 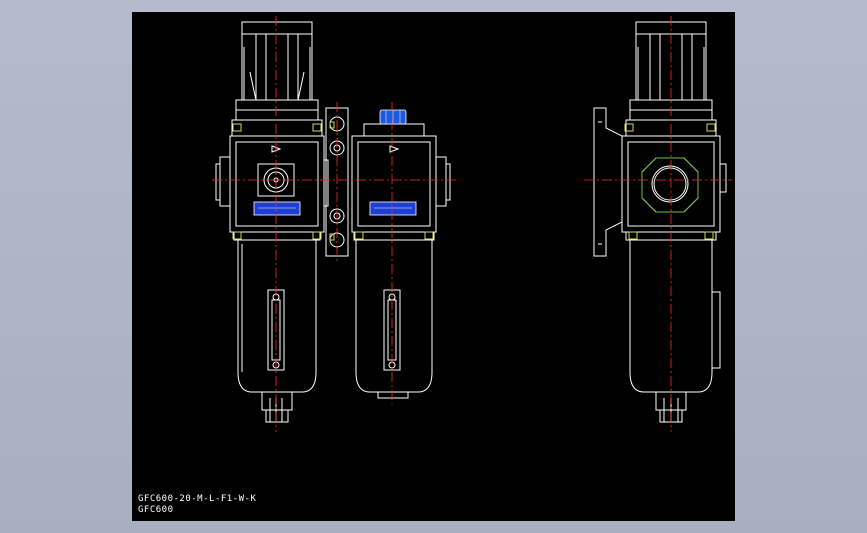 I want to click on lubricator-front-view, so click(x=401, y=261).